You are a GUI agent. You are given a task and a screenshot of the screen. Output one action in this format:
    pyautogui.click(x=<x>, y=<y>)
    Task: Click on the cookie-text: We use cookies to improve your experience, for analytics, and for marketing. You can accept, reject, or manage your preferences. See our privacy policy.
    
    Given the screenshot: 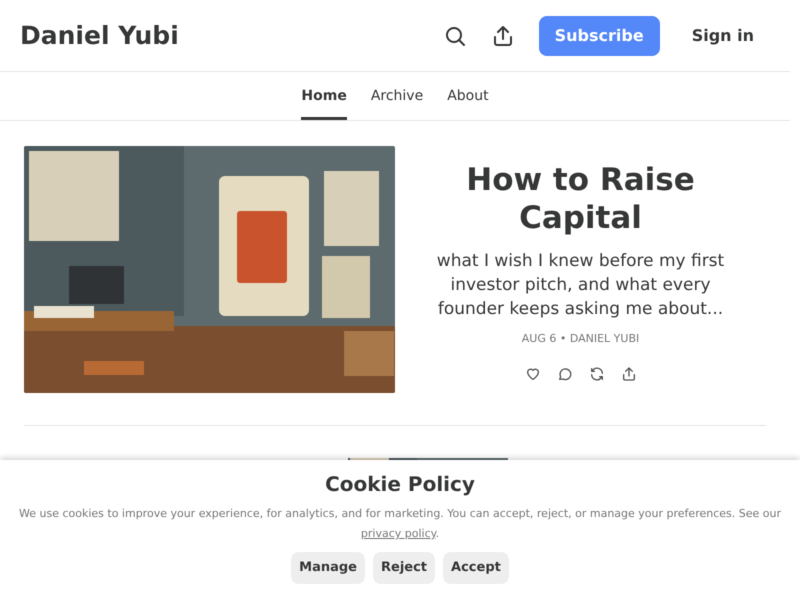 What is the action you would take?
    pyautogui.click(x=400, y=524)
    